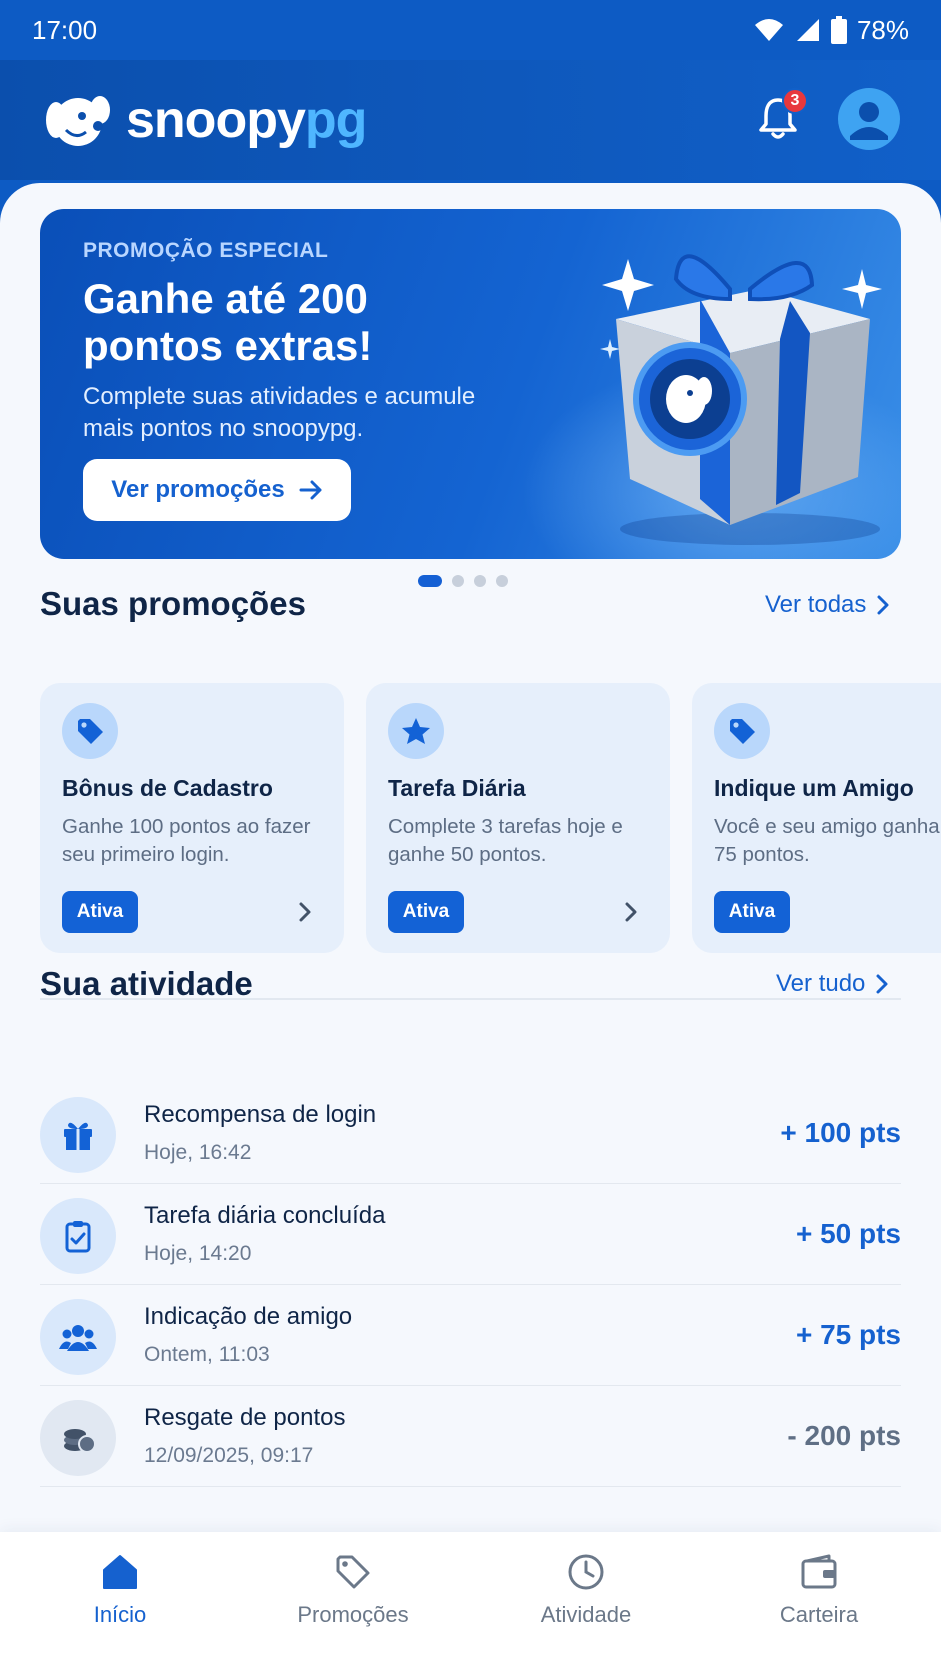  I want to click on activity-title: Resgate de pontos, so click(245, 1417).